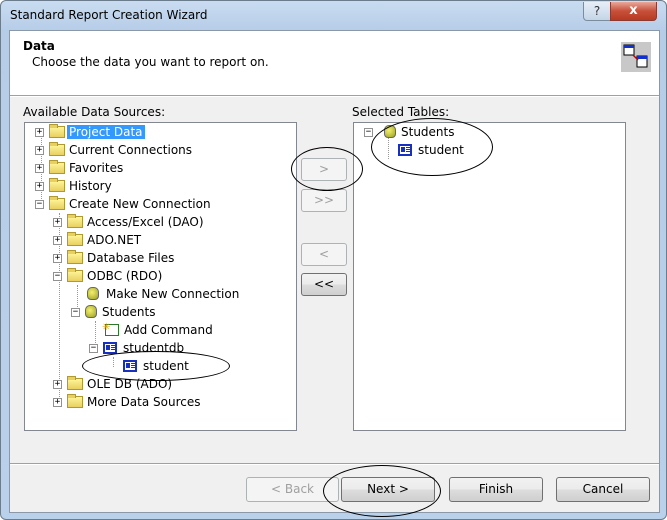 This screenshot has height=520, width=667. Describe the element at coordinates (158, 329) in the screenshot. I see `tree-item-add-command: Add Command` at that location.